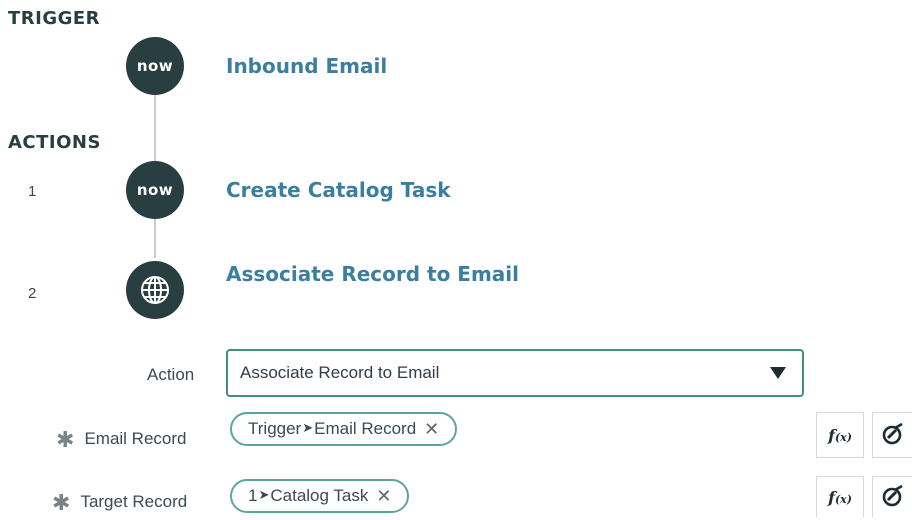 The height and width of the screenshot is (520, 912). Describe the element at coordinates (54, 142) in the screenshot. I see `actions-section-label: ACTIONS` at that location.